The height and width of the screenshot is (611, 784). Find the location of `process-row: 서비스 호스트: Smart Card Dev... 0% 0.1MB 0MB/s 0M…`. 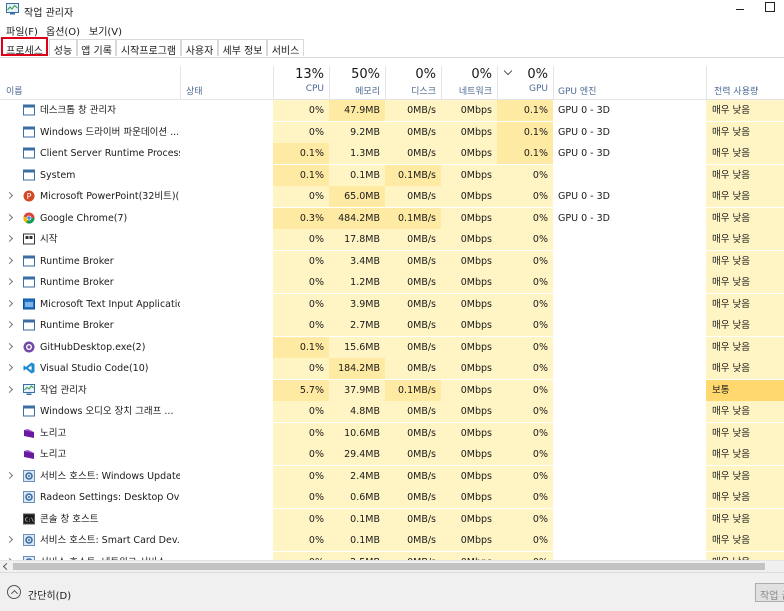

process-row: 서비스 호스트: Smart Card Dev... 0% 0.1MB 0MB/s 0M… is located at coordinates (392, 540).